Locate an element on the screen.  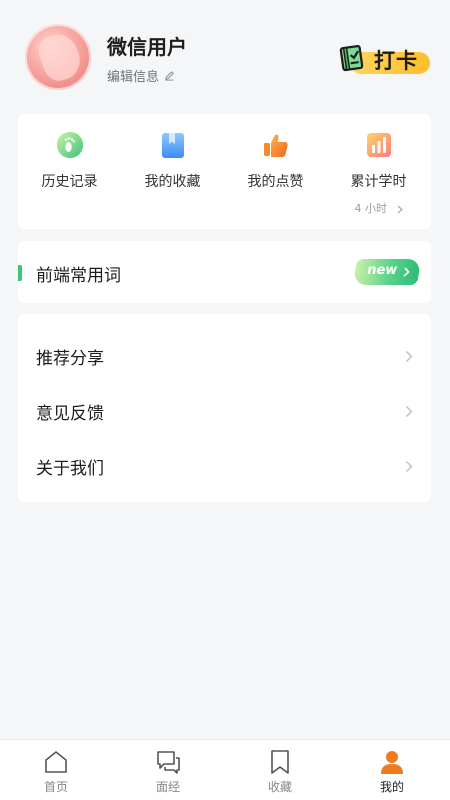
menu-item-label: 推荐分享 is located at coordinates (70, 359).